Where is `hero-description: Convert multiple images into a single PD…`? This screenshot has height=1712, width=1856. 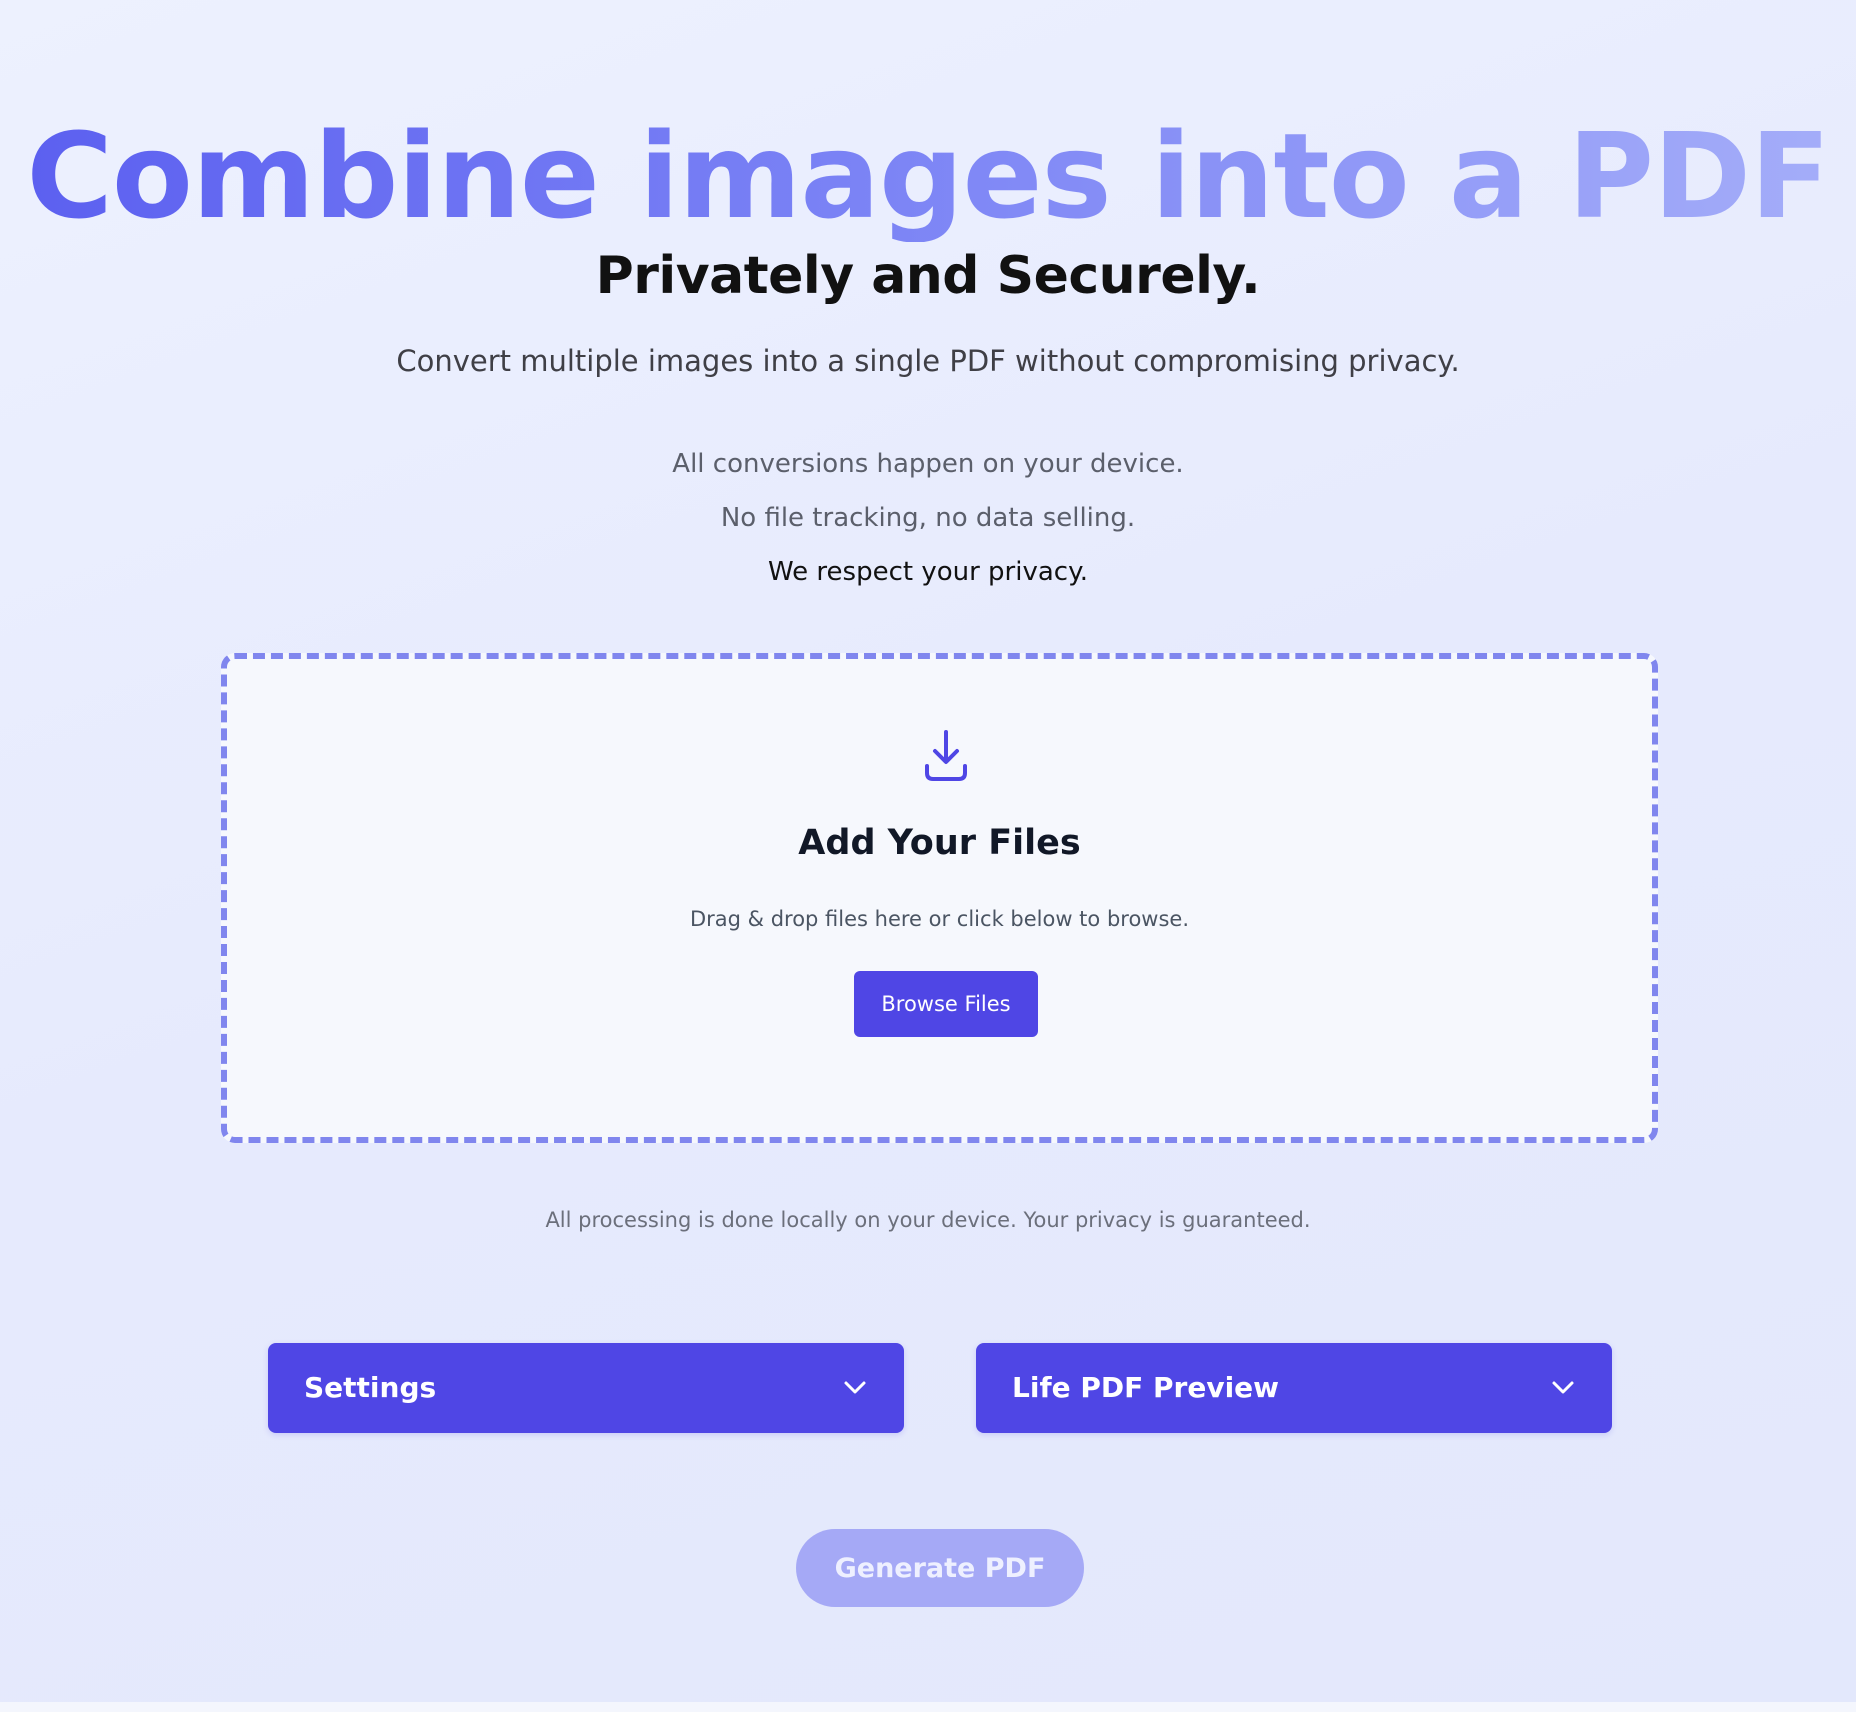 hero-description: Convert multiple images into a single PD… is located at coordinates (928, 361).